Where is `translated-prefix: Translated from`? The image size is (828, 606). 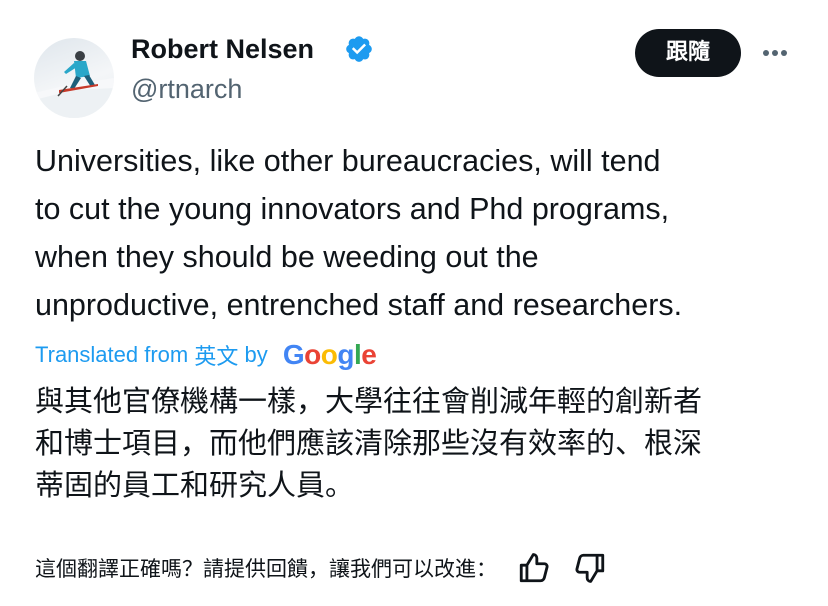 translated-prefix: Translated from is located at coordinates (115, 354).